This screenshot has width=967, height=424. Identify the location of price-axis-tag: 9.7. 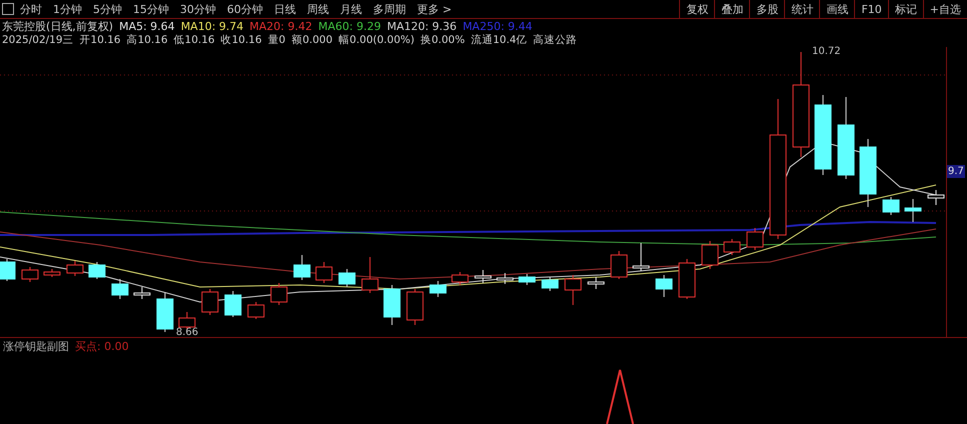
(956, 171).